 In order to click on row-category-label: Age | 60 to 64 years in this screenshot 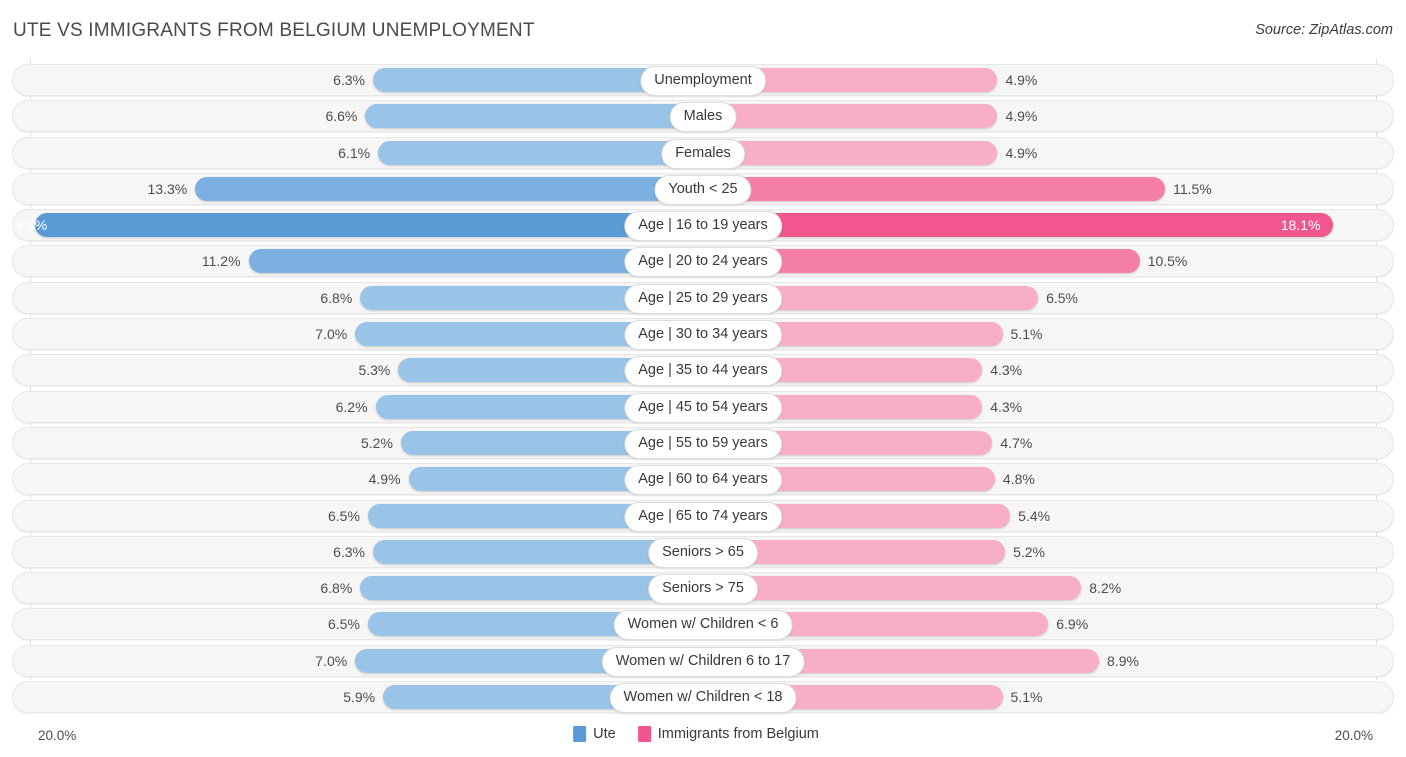, I will do `click(703, 480)`.